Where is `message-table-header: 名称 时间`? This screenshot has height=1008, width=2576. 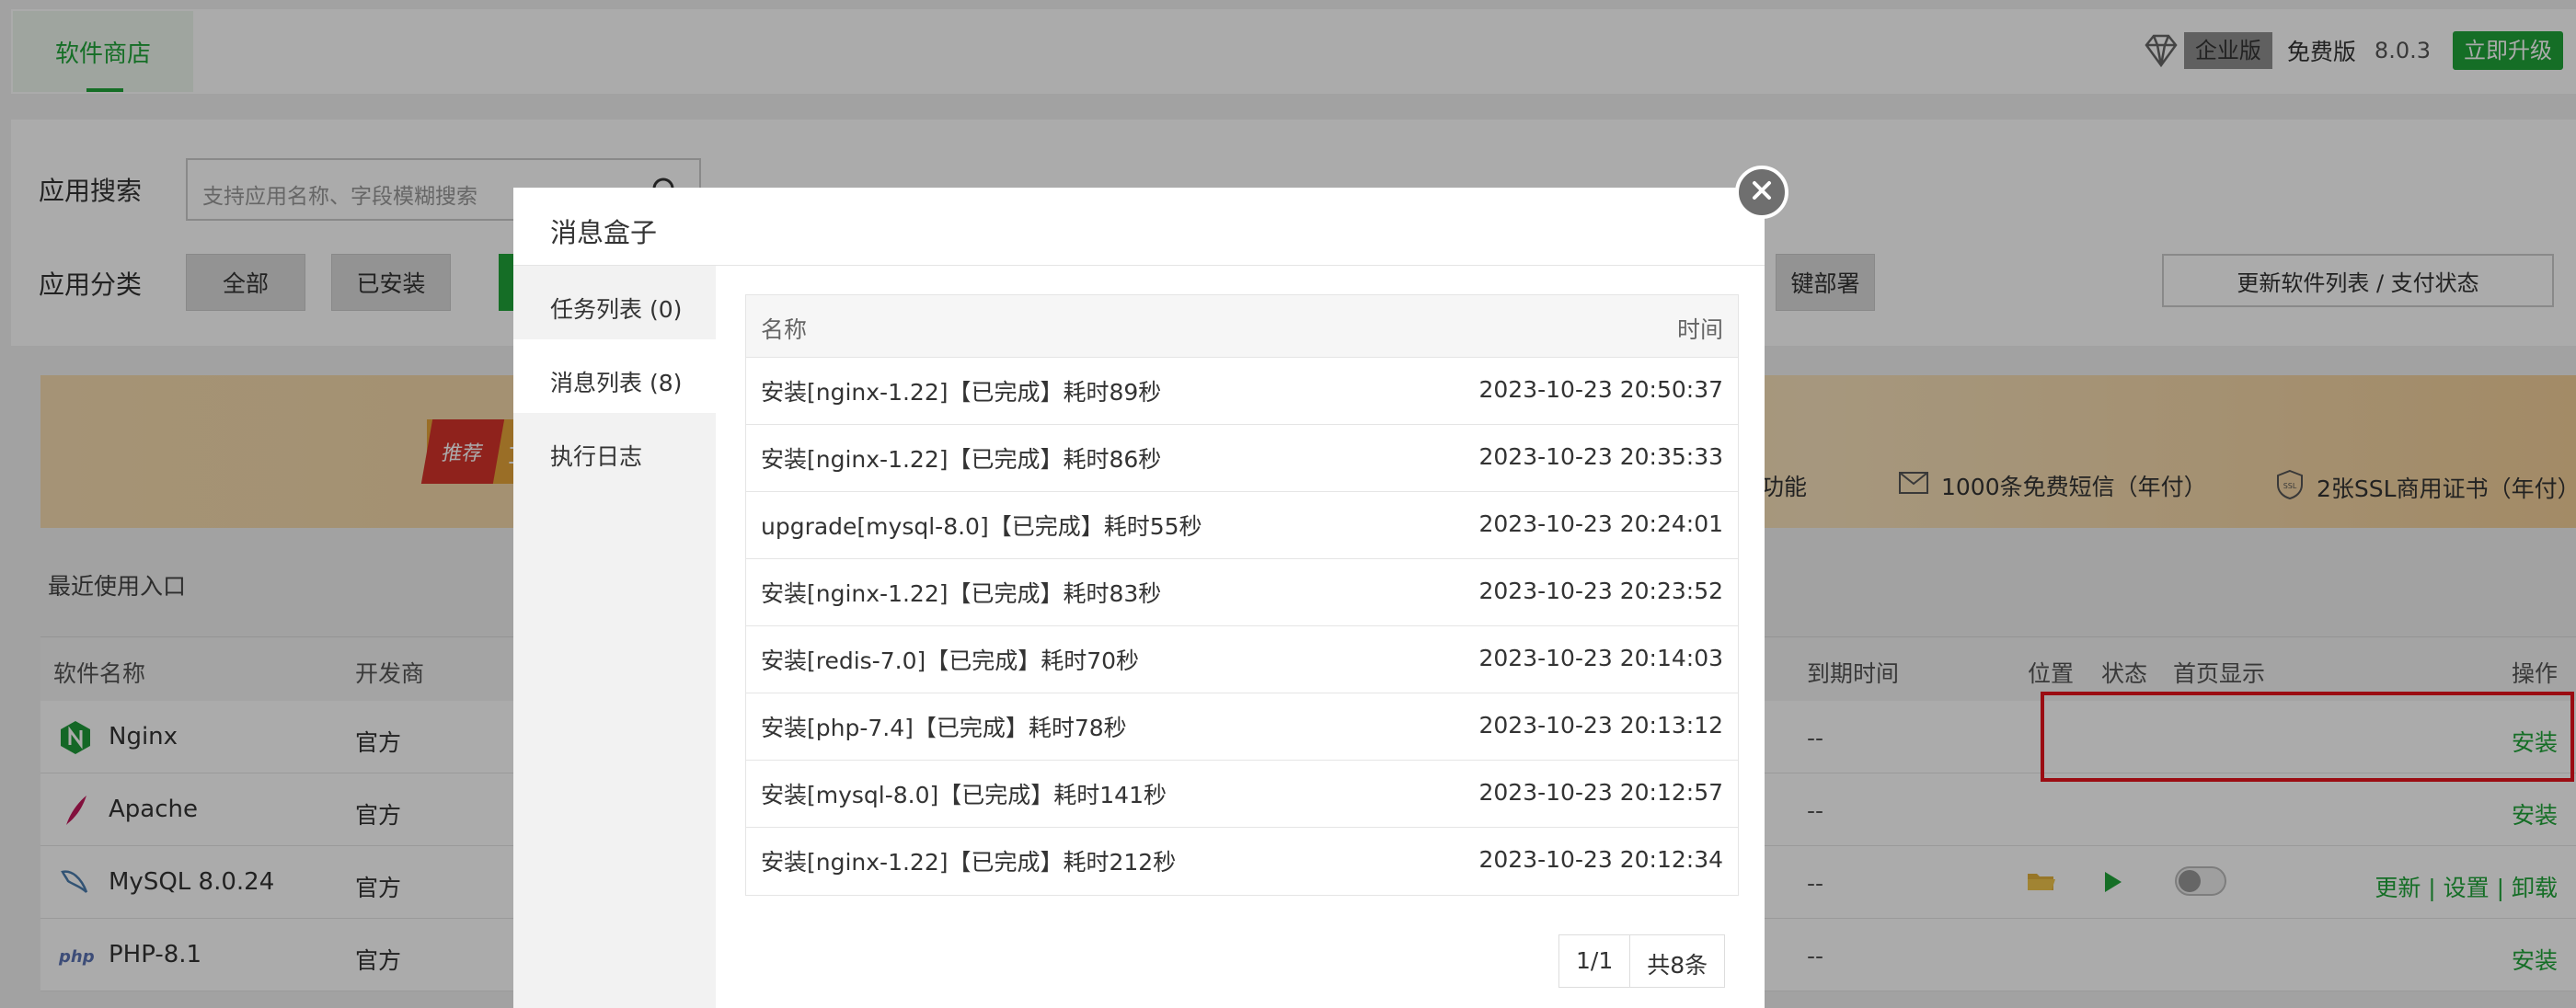 message-table-header: 名称 时间 is located at coordinates (1242, 326).